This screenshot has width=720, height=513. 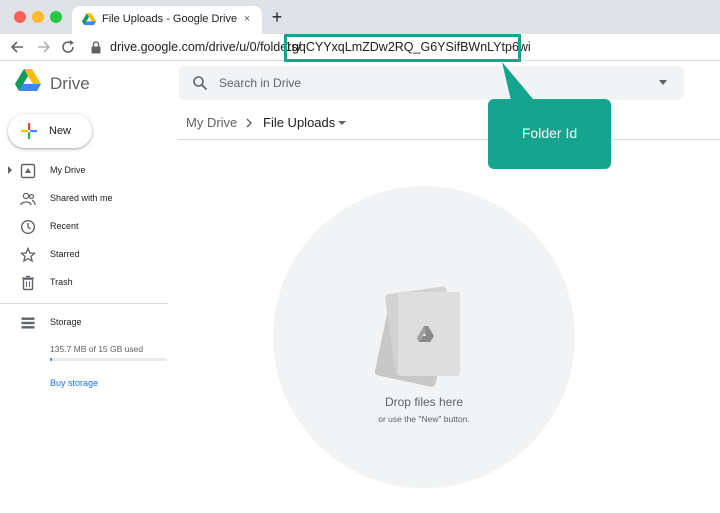 I want to click on close-window-button, so click(x=20, y=17).